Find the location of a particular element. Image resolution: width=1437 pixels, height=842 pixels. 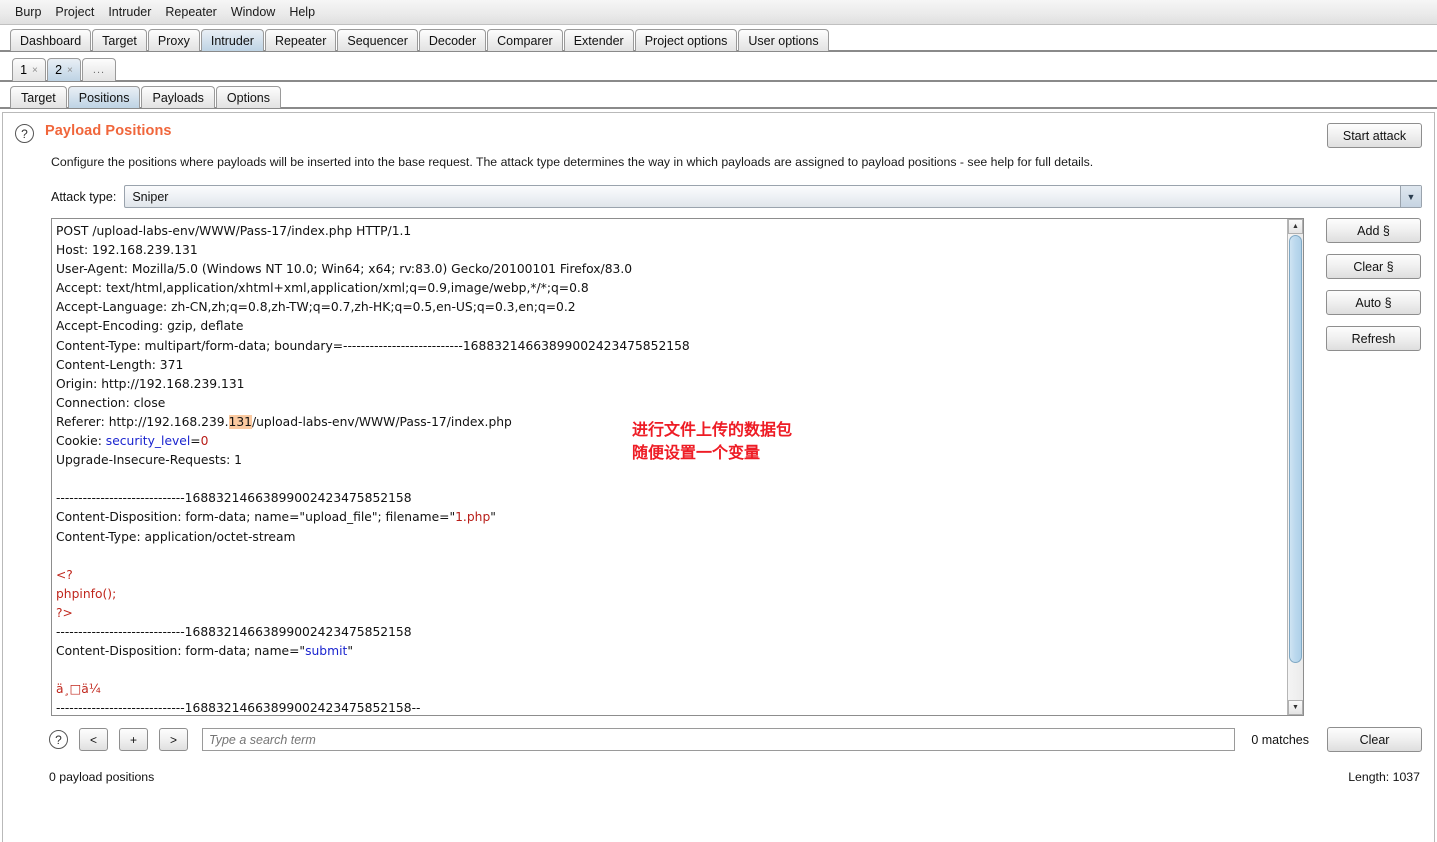

search-row: ? < + > 0 matches Clear is located at coordinates (718, 734).